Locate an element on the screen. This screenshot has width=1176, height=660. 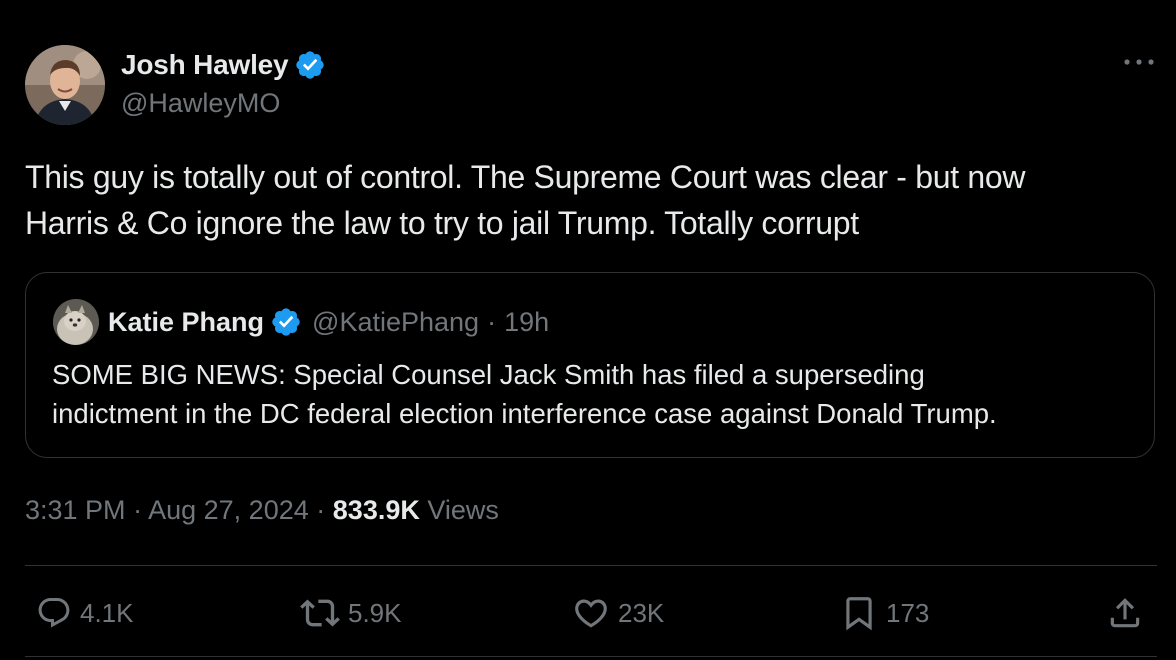
repost-button: 5.9K is located at coordinates (351, 613).